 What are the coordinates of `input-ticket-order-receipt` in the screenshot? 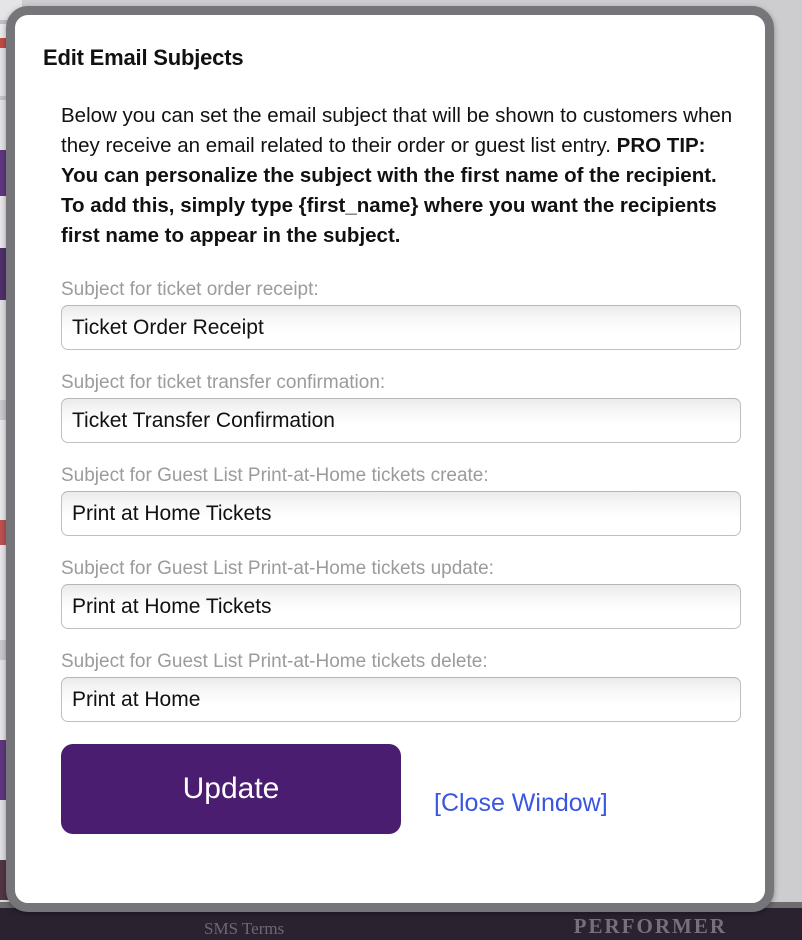 It's located at (401, 327).